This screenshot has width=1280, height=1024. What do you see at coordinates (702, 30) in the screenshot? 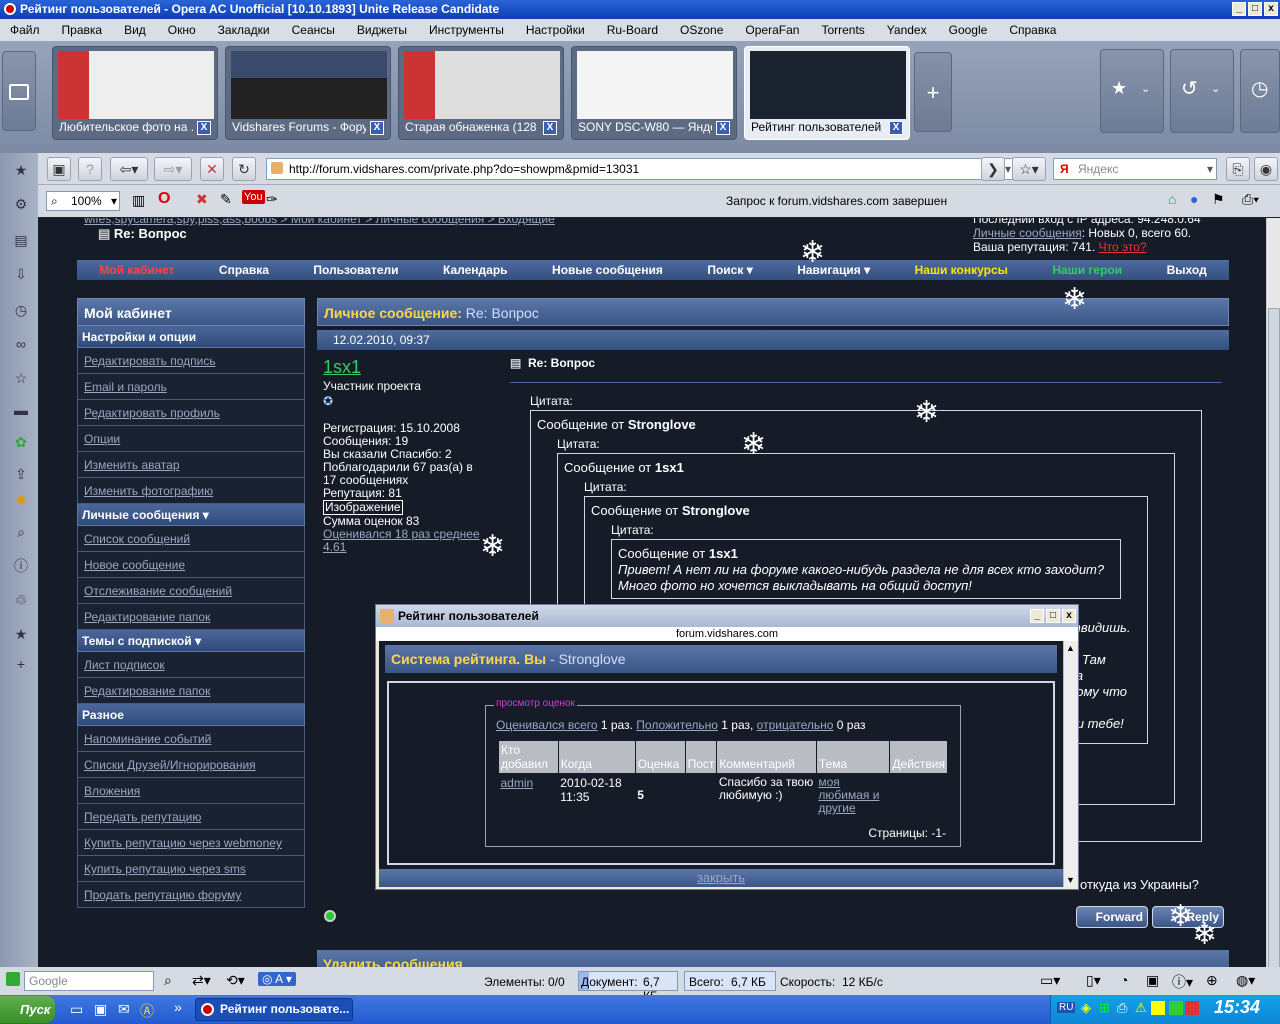
I see `menu-oszone: OSzone` at bounding box center [702, 30].